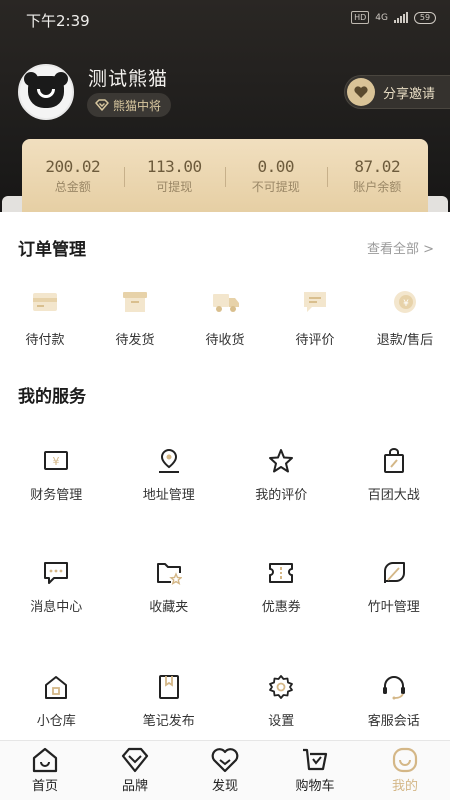 This screenshot has height=800, width=450. I want to click on service-address: 地址管理, so click(169, 475).